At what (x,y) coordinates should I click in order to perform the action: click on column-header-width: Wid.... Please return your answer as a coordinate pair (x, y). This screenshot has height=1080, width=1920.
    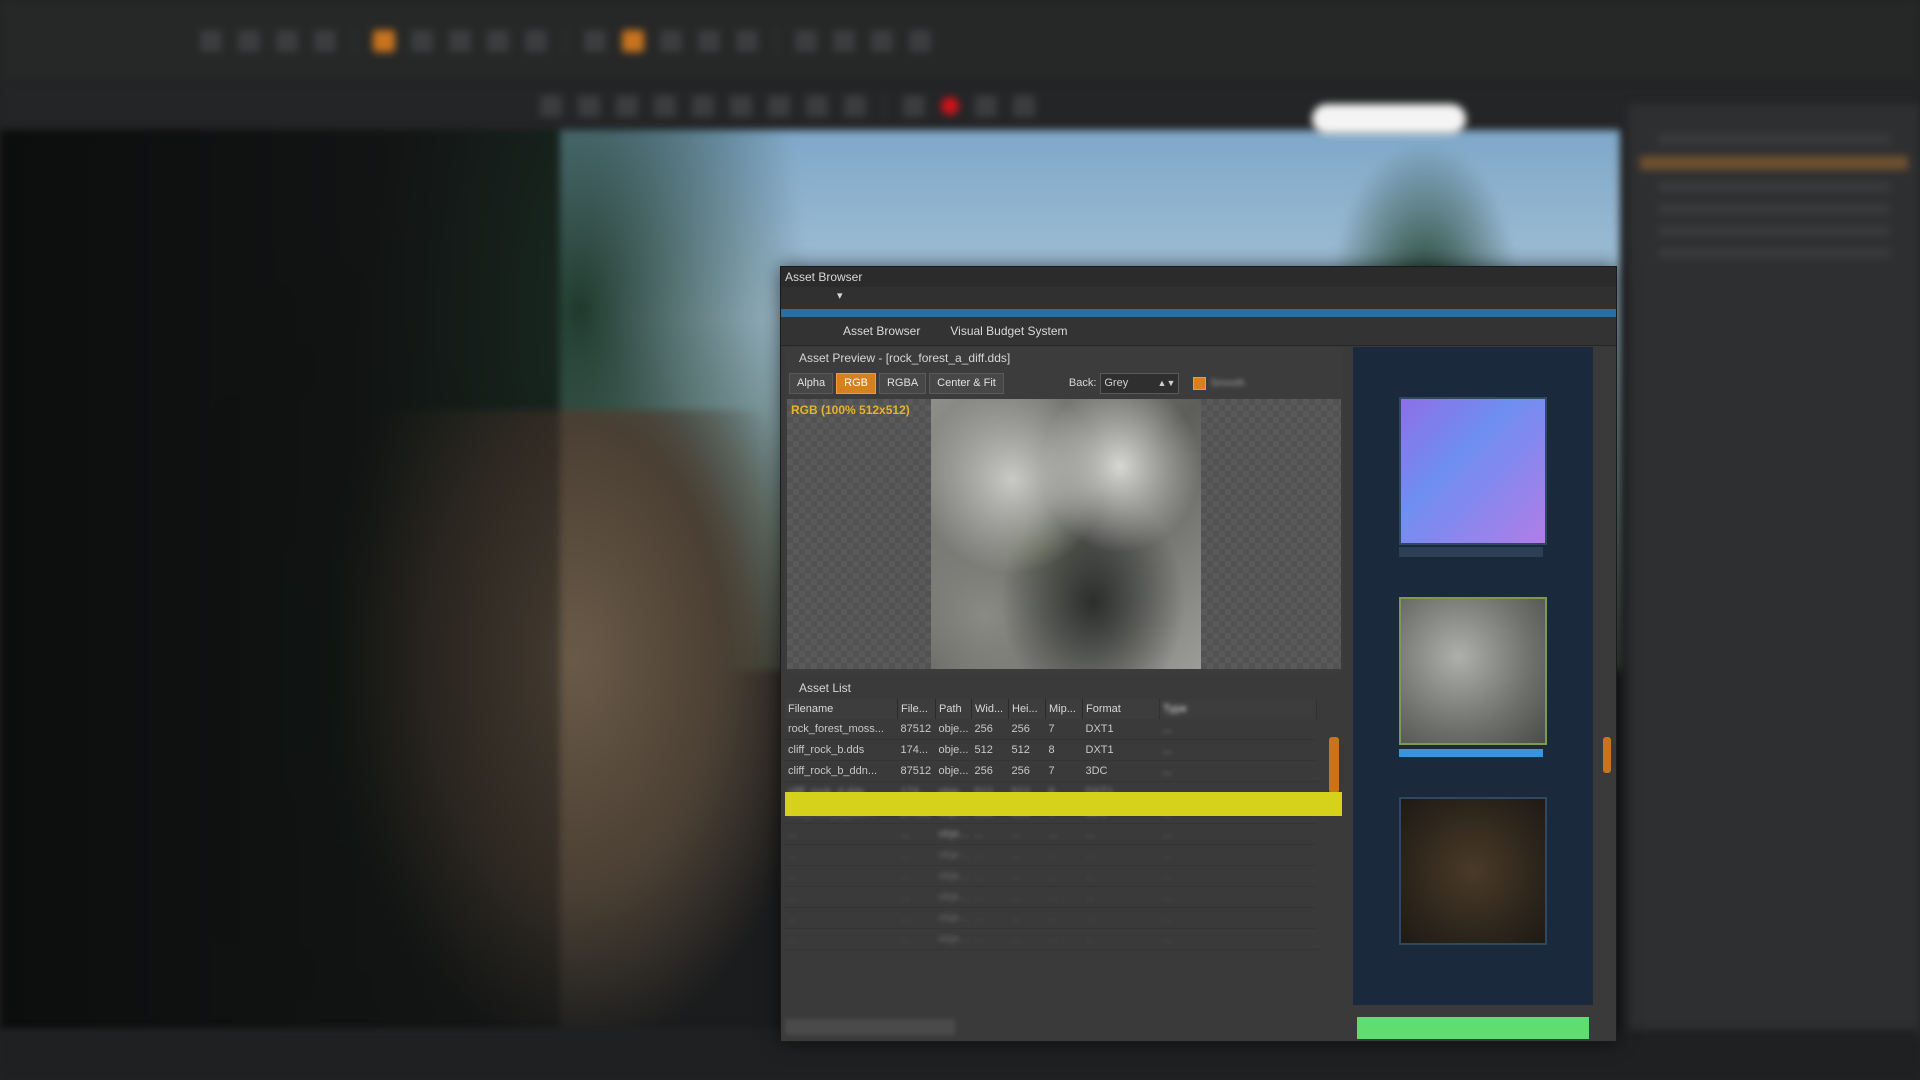
    Looking at the image, I should click on (990, 709).